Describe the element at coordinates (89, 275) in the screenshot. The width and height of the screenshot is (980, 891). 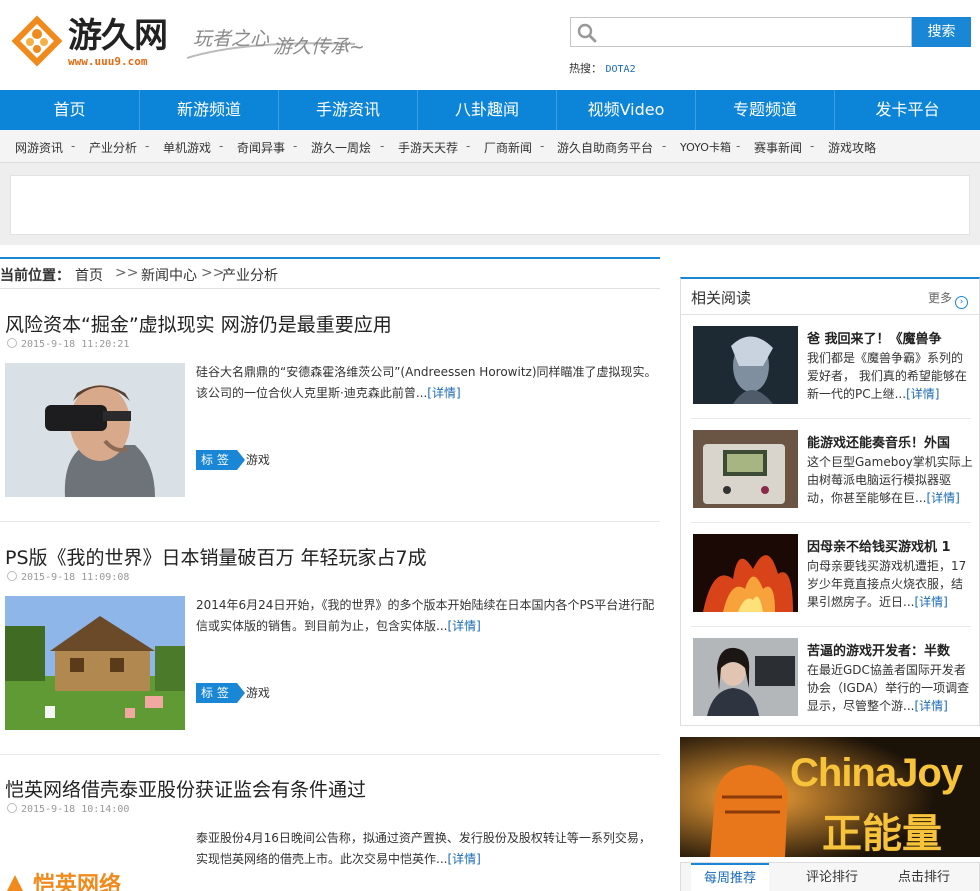
I see `breadcrumb-home: 首页` at that location.